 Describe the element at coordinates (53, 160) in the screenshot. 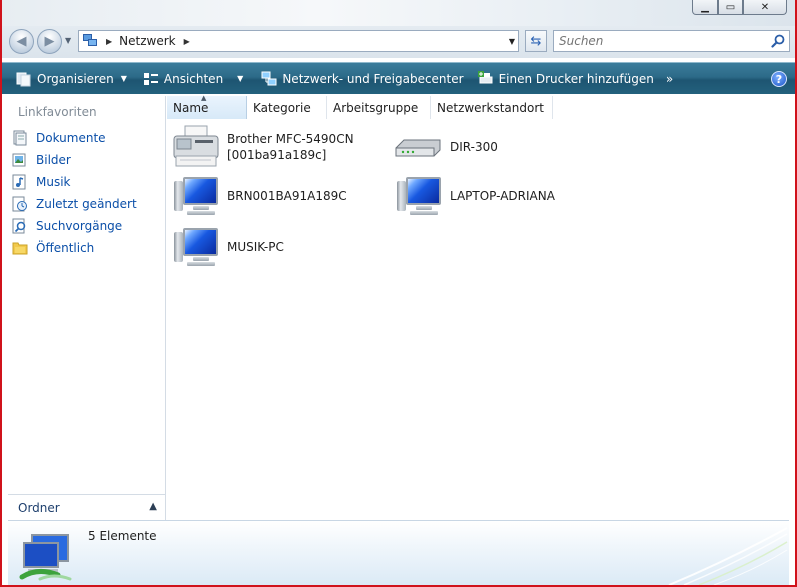

I see `nav-item-label: Bilder` at that location.